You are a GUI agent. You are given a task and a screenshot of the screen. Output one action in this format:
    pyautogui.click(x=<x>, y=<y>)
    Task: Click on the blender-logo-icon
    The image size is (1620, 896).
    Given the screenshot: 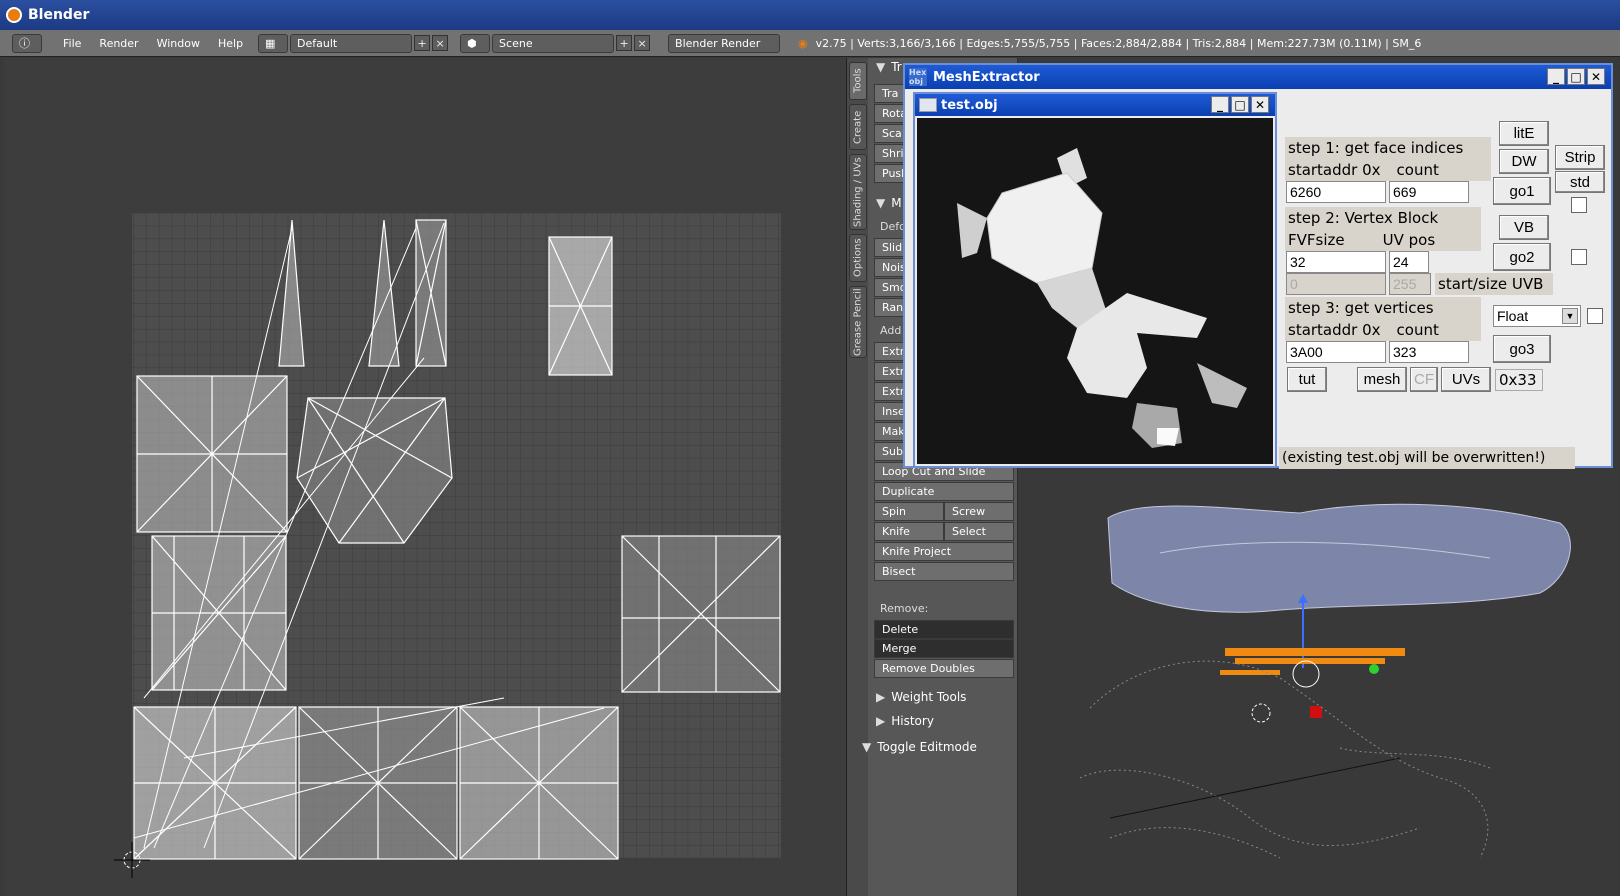 What is the action you would take?
    pyautogui.click(x=14, y=15)
    